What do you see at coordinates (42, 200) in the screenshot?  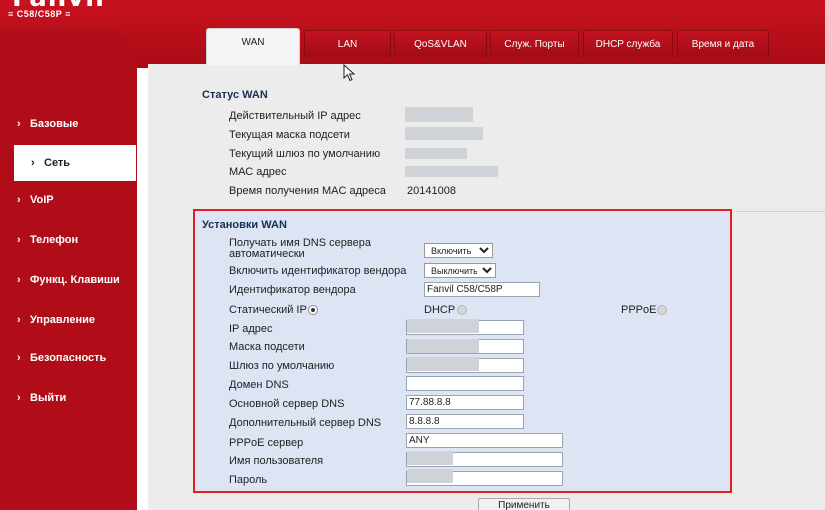 I see `sidebar-item-label: VoIP` at bounding box center [42, 200].